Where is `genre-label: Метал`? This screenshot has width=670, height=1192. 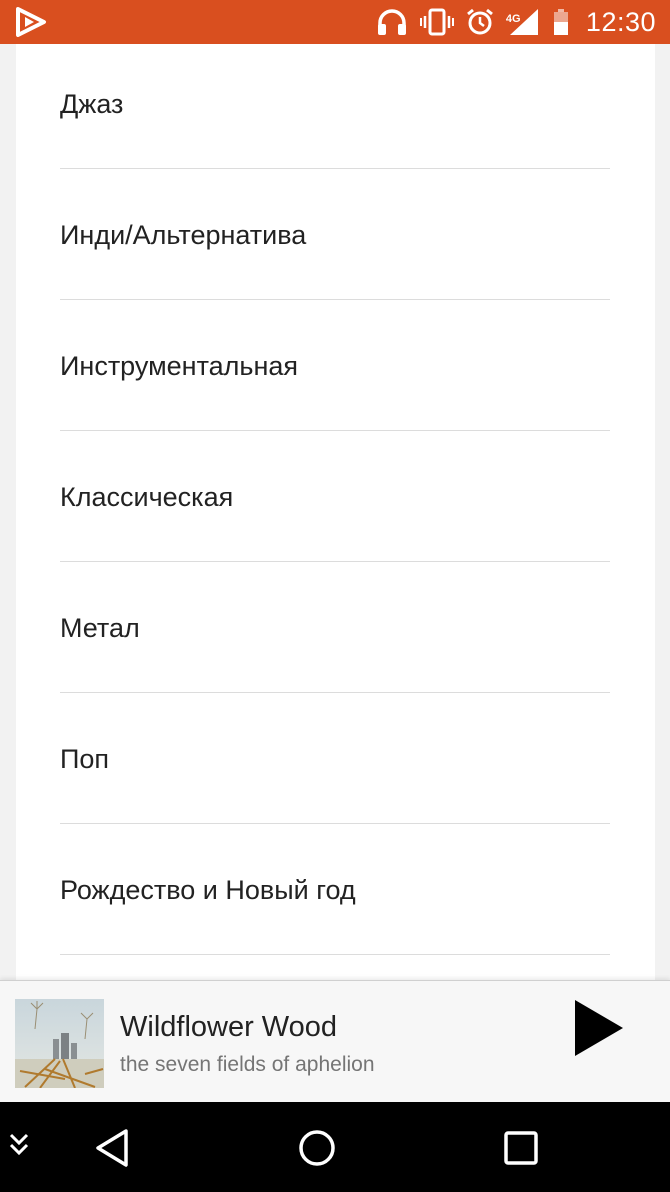
genre-label: Метал is located at coordinates (100, 628).